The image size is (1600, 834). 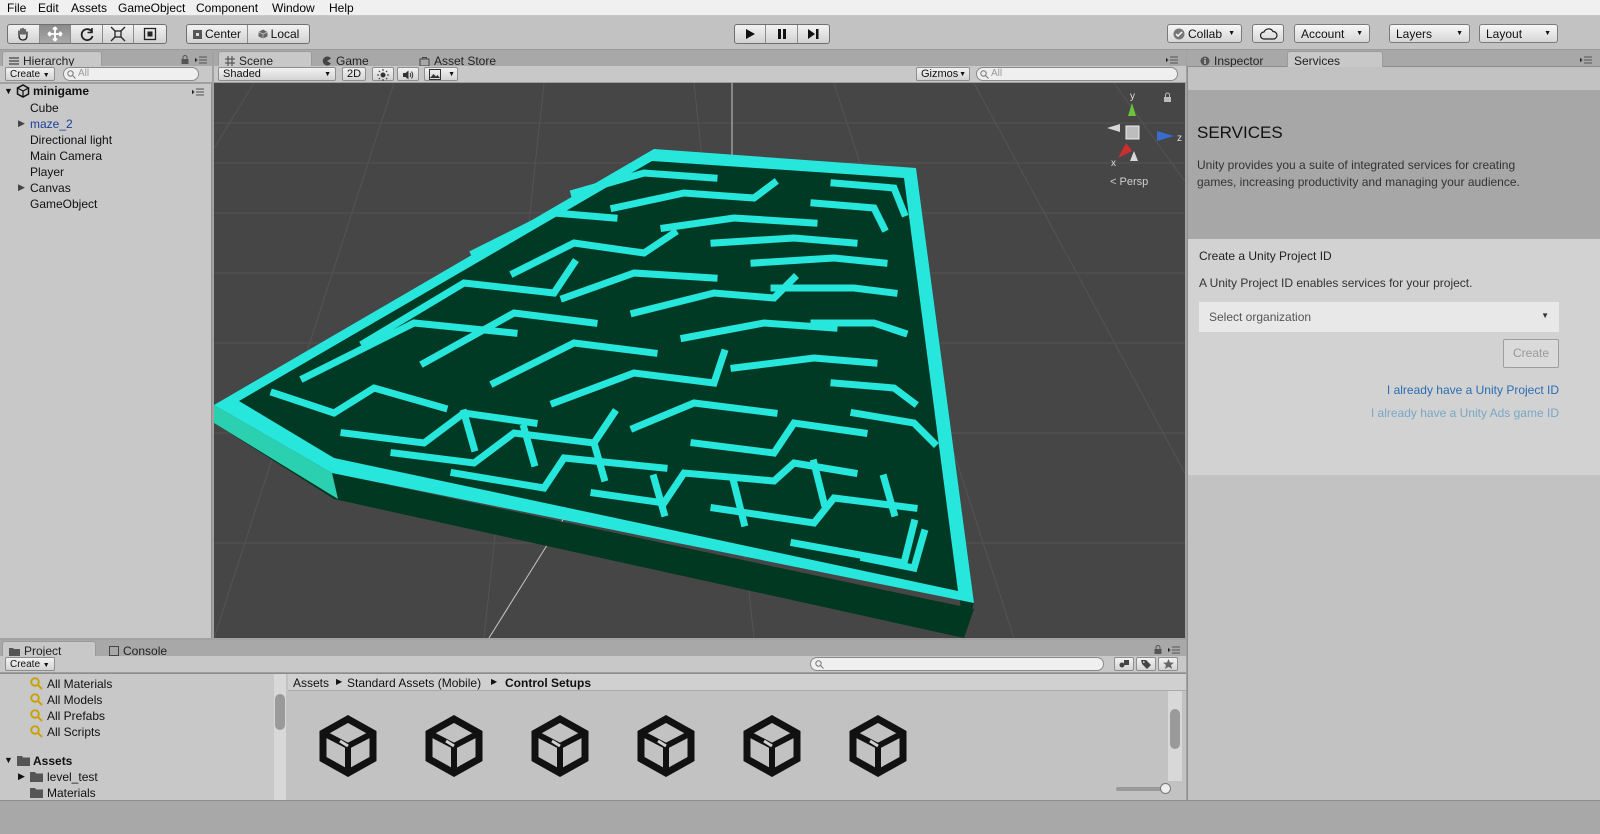 What do you see at coordinates (135, 700) in the screenshot?
I see `favorite-search-item: All Models` at bounding box center [135, 700].